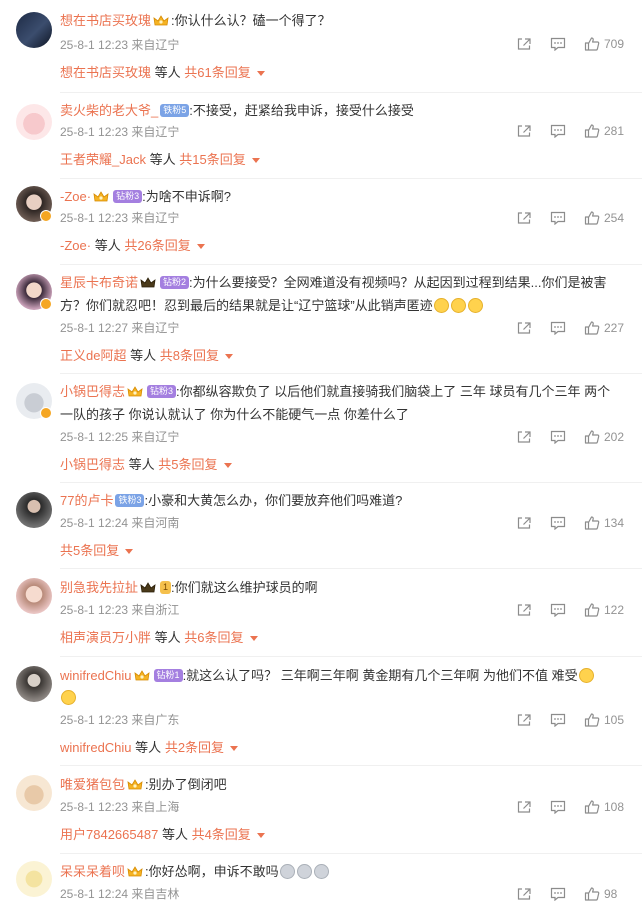 This screenshot has height=909, width=642. I want to click on username: 卖火柴的老大爷_, so click(109, 110).